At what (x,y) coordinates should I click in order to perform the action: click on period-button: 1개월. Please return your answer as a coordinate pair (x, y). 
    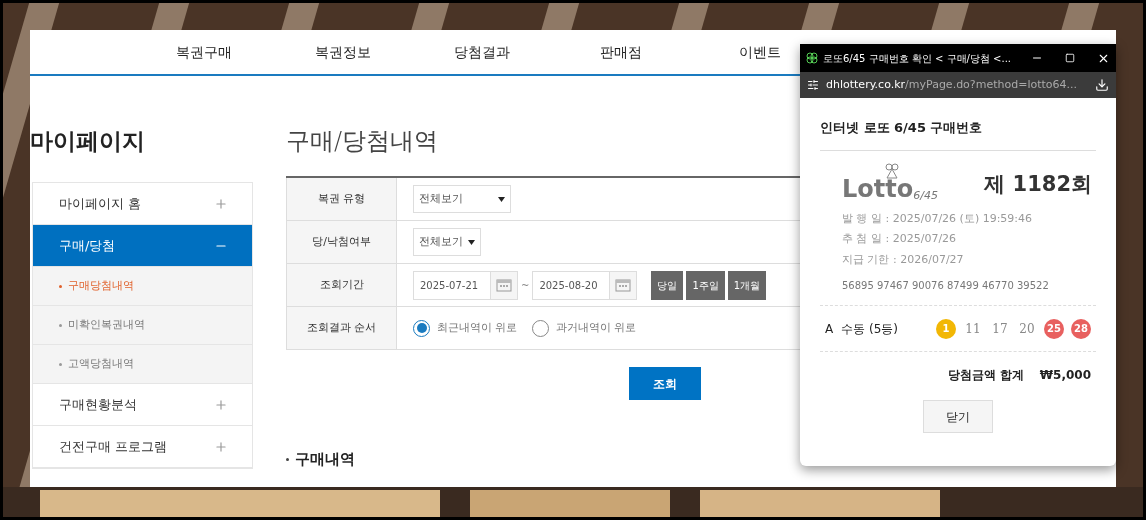
    Looking at the image, I should click on (747, 285).